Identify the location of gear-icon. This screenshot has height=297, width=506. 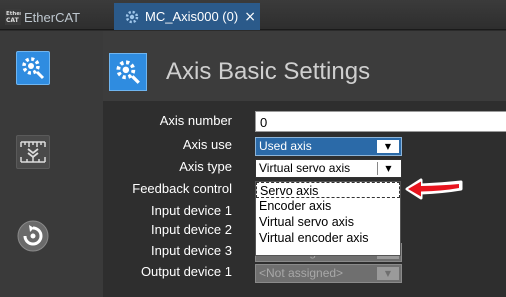
(33, 68).